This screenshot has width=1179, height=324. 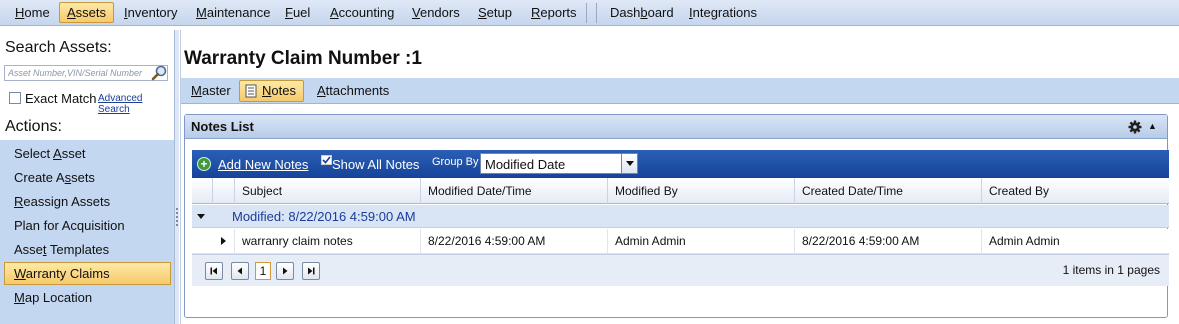 What do you see at coordinates (87, 201) in the screenshot?
I see `action-reassign-assets: Reassign Assets` at bounding box center [87, 201].